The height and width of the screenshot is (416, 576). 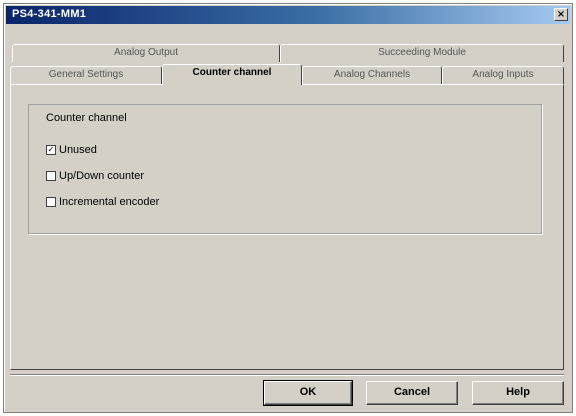 I want to click on cancel-button: Cancel, so click(x=412, y=393).